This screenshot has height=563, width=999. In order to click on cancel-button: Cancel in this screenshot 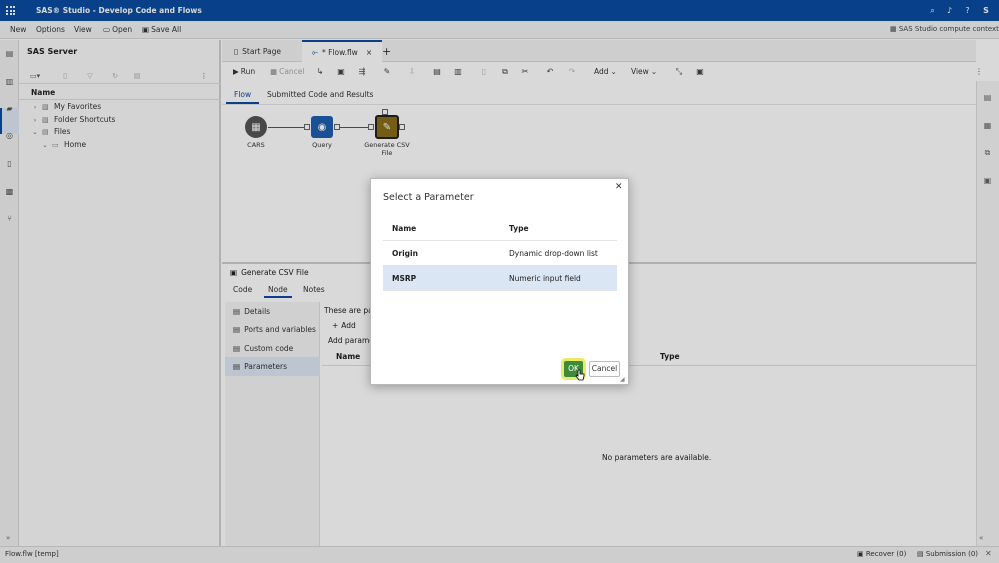, I will do `click(604, 369)`.